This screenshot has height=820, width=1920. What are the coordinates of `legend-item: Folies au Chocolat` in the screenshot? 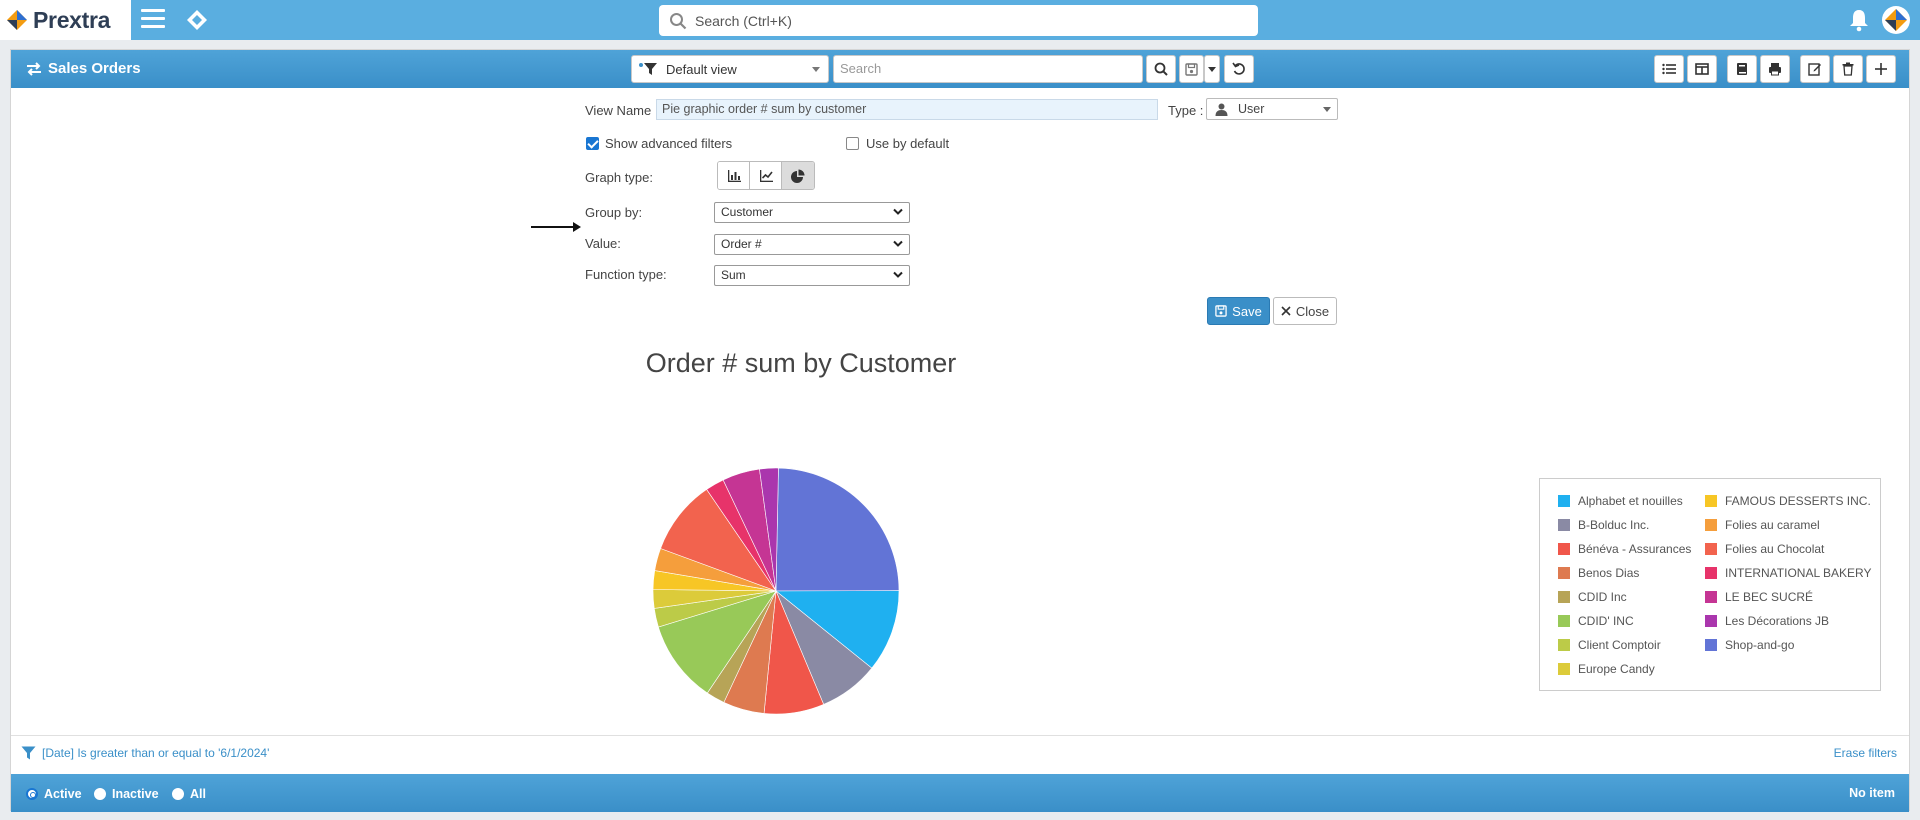 It's located at (1764, 549).